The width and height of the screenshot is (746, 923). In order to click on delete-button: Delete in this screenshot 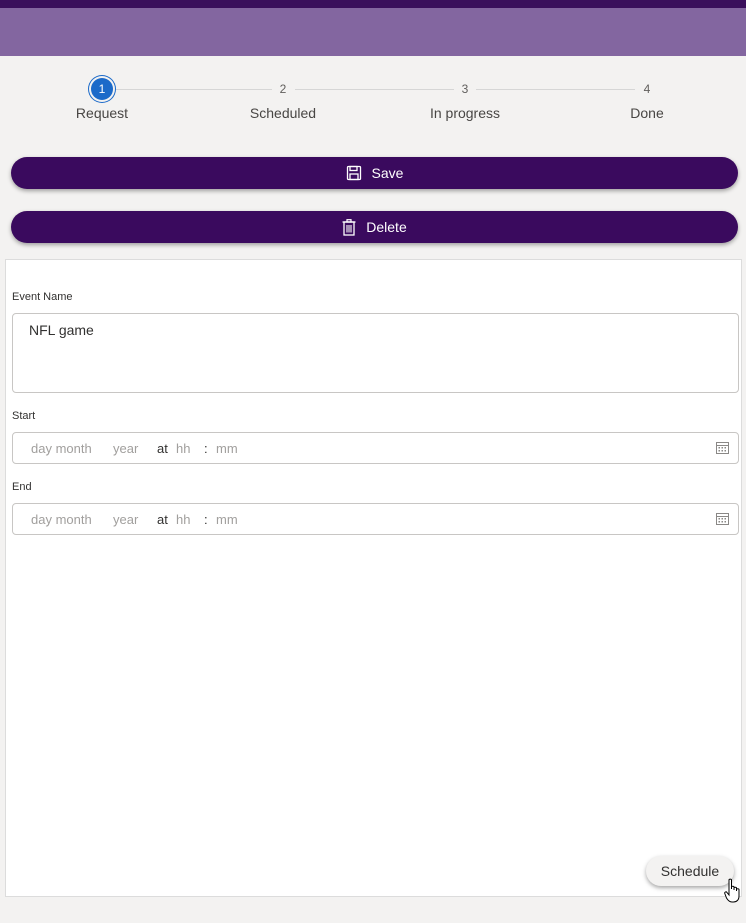, I will do `click(374, 227)`.